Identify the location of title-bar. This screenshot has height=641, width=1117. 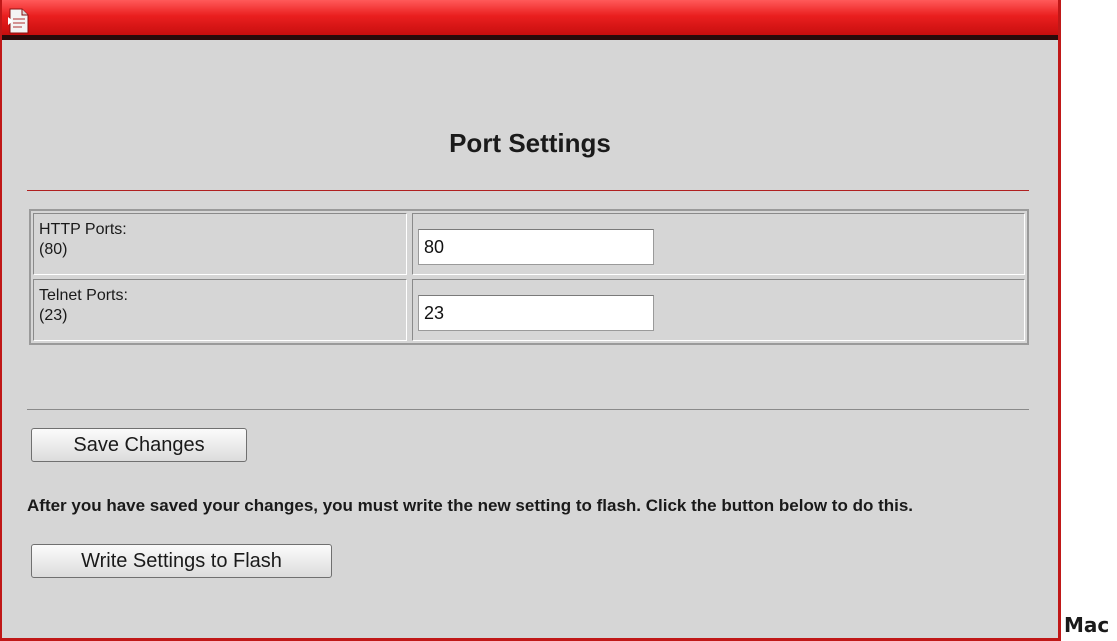
(530, 20).